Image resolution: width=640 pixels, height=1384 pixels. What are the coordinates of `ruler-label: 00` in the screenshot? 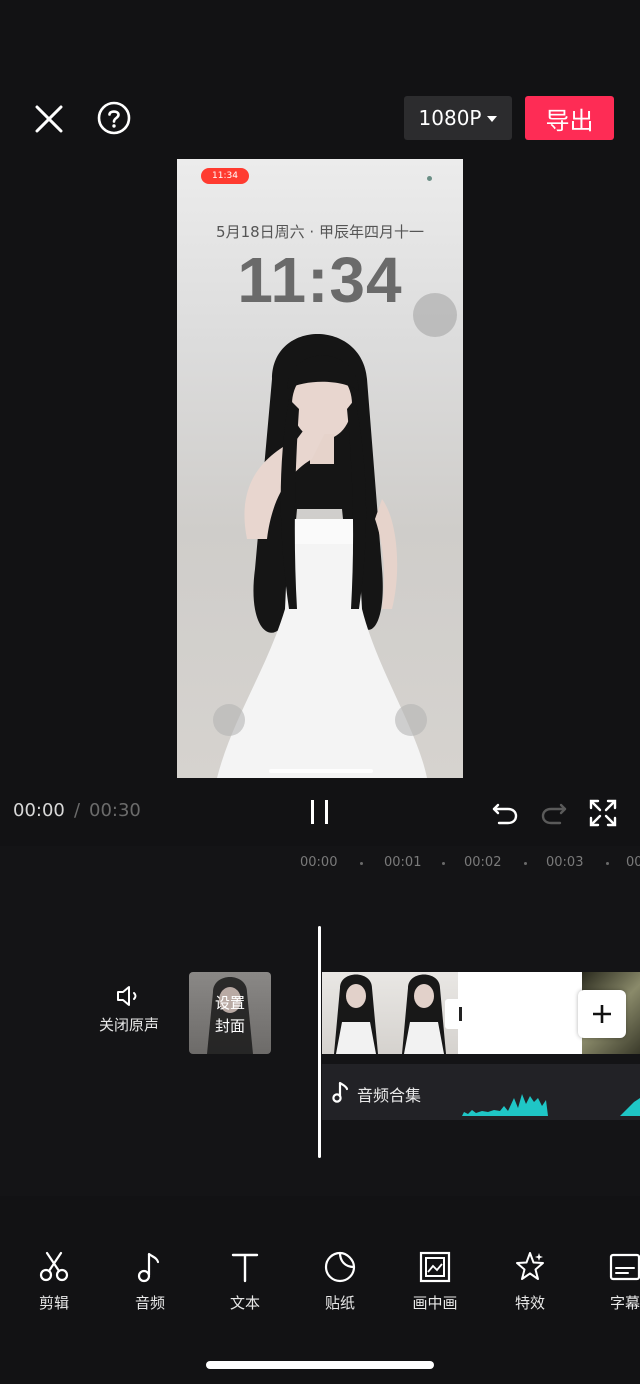 It's located at (633, 862).